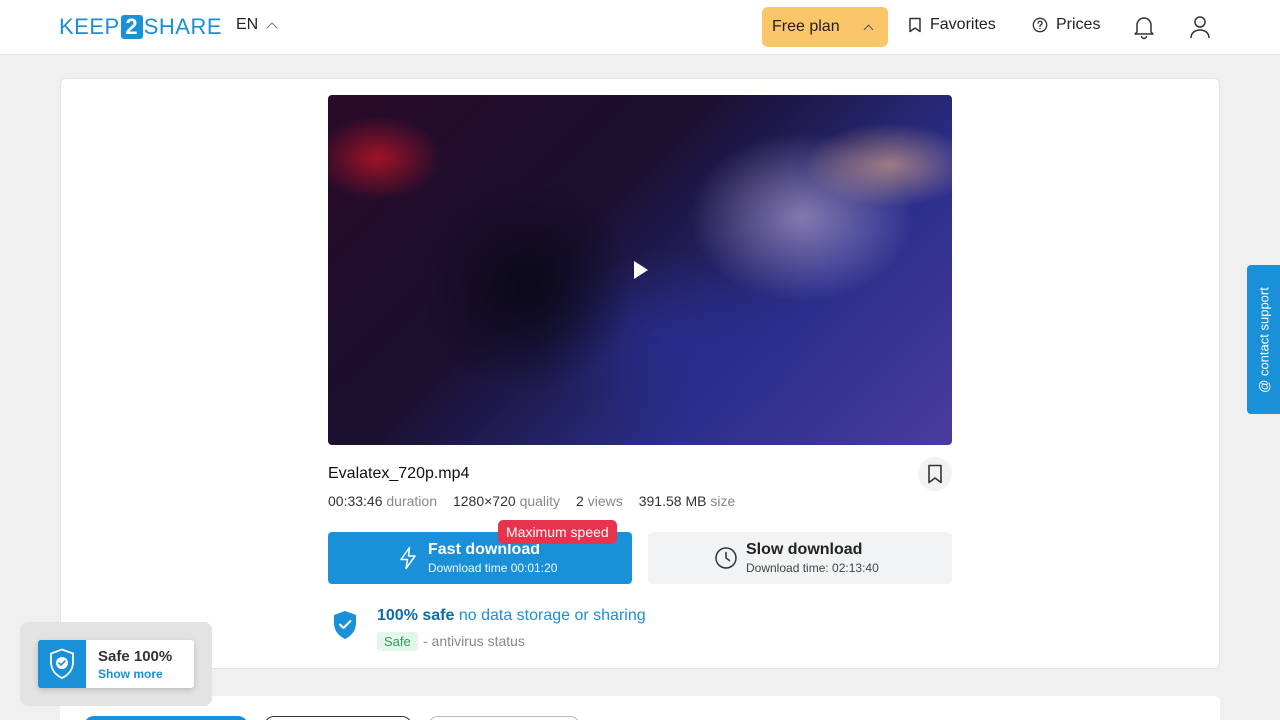 Image resolution: width=1280 pixels, height=720 pixels. Describe the element at coordinates (130, 674) in the screenshot. I see `show-more-link: Show more` at that location.